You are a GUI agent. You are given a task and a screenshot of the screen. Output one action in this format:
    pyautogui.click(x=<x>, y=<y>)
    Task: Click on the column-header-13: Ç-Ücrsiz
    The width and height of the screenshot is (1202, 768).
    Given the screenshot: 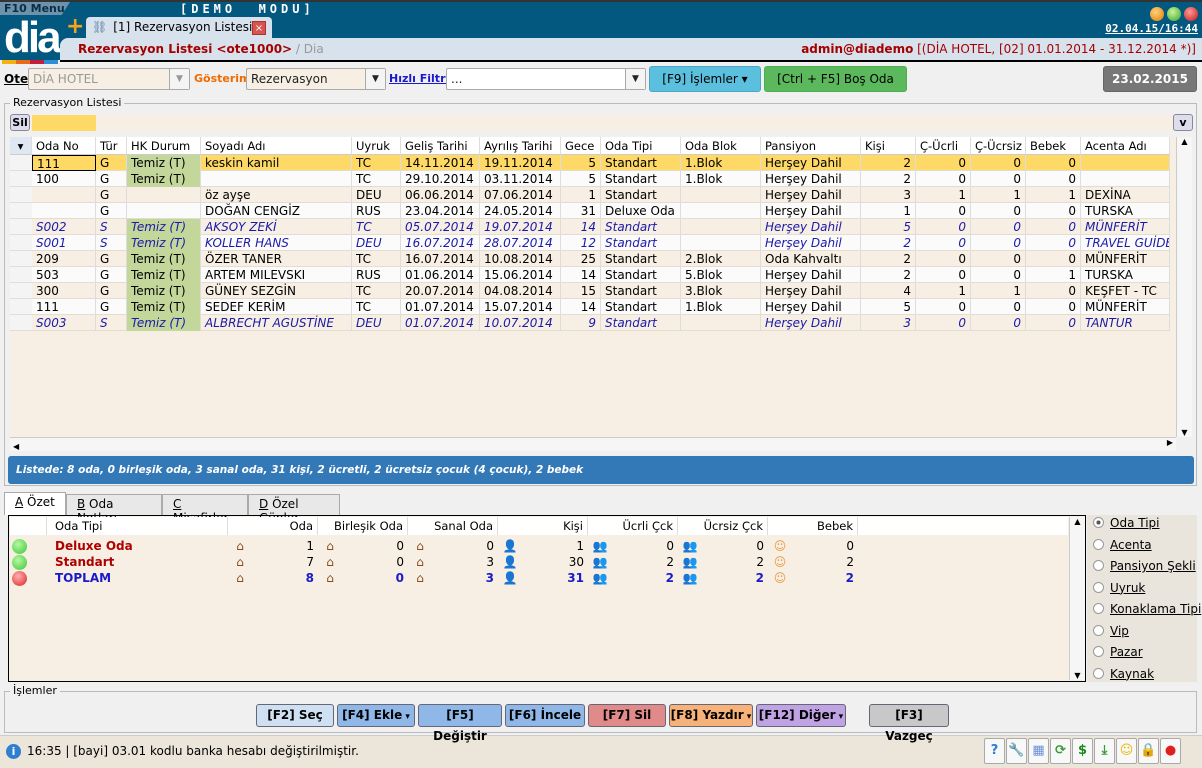 What is the action you would take?
    pyautogui.click(x=998, y=146)
    